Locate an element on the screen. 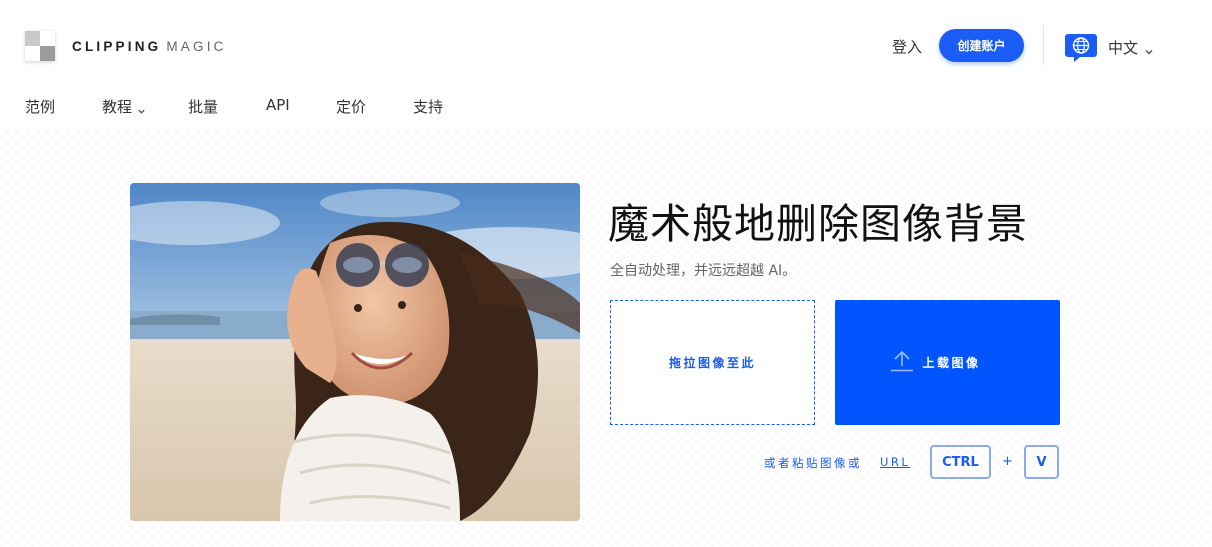  login-link: 登入 is located at coordinates (907, 46).